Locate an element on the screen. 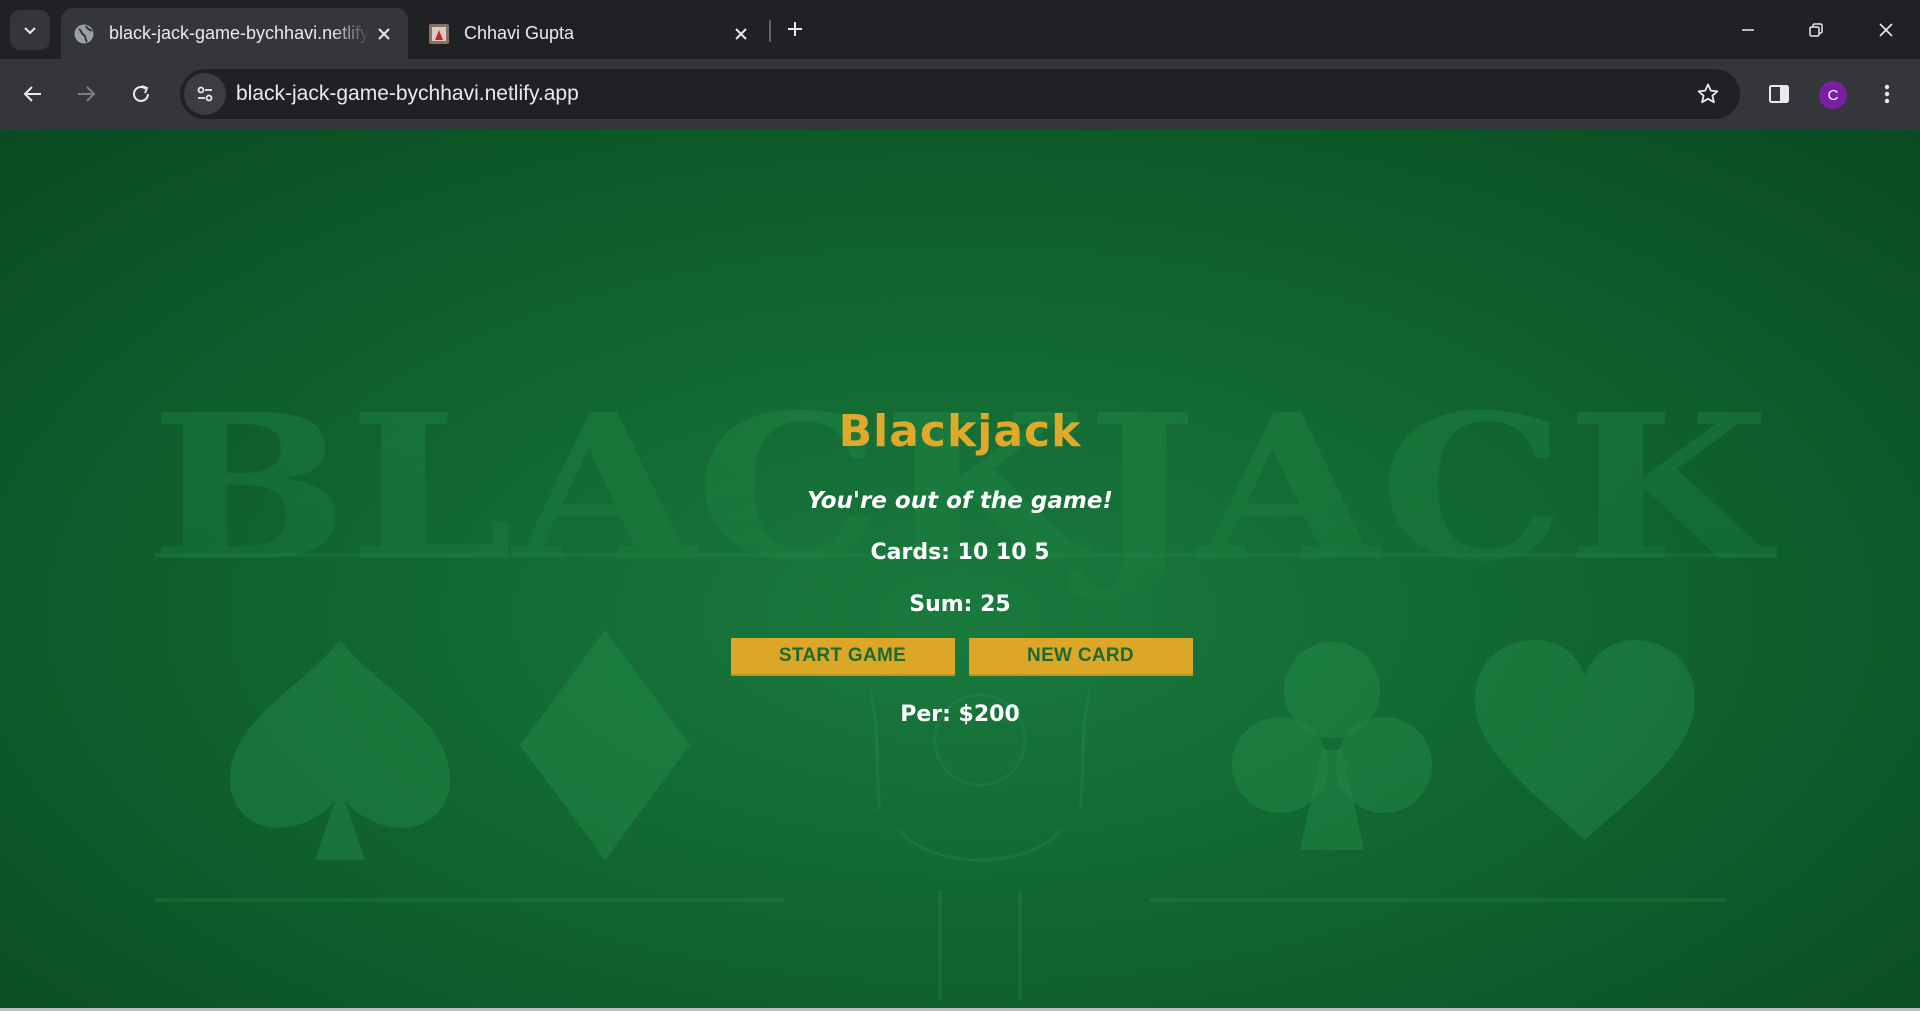 This screenshot has width=1920, height=1011. start-game-button: START GAME is located at coordinates (842, 657).